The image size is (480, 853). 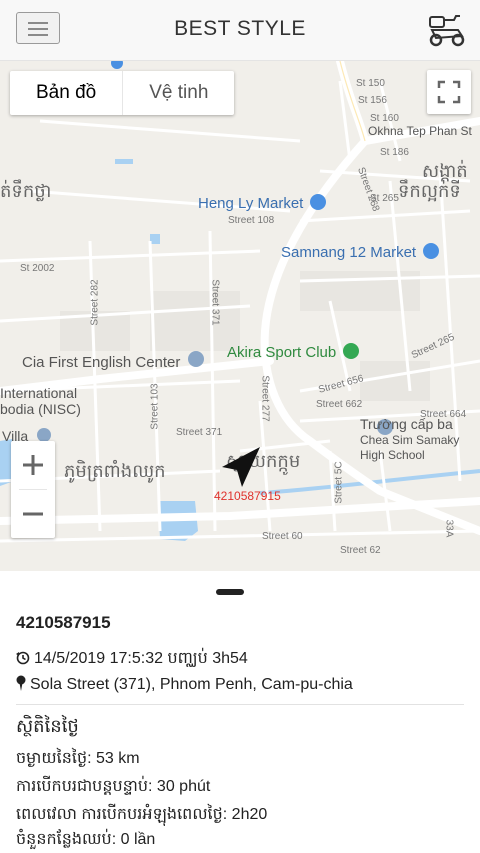 I want to click on stats-title: ស្ថិតិនៃថ្ងៃ, so click(x=47, y=726).